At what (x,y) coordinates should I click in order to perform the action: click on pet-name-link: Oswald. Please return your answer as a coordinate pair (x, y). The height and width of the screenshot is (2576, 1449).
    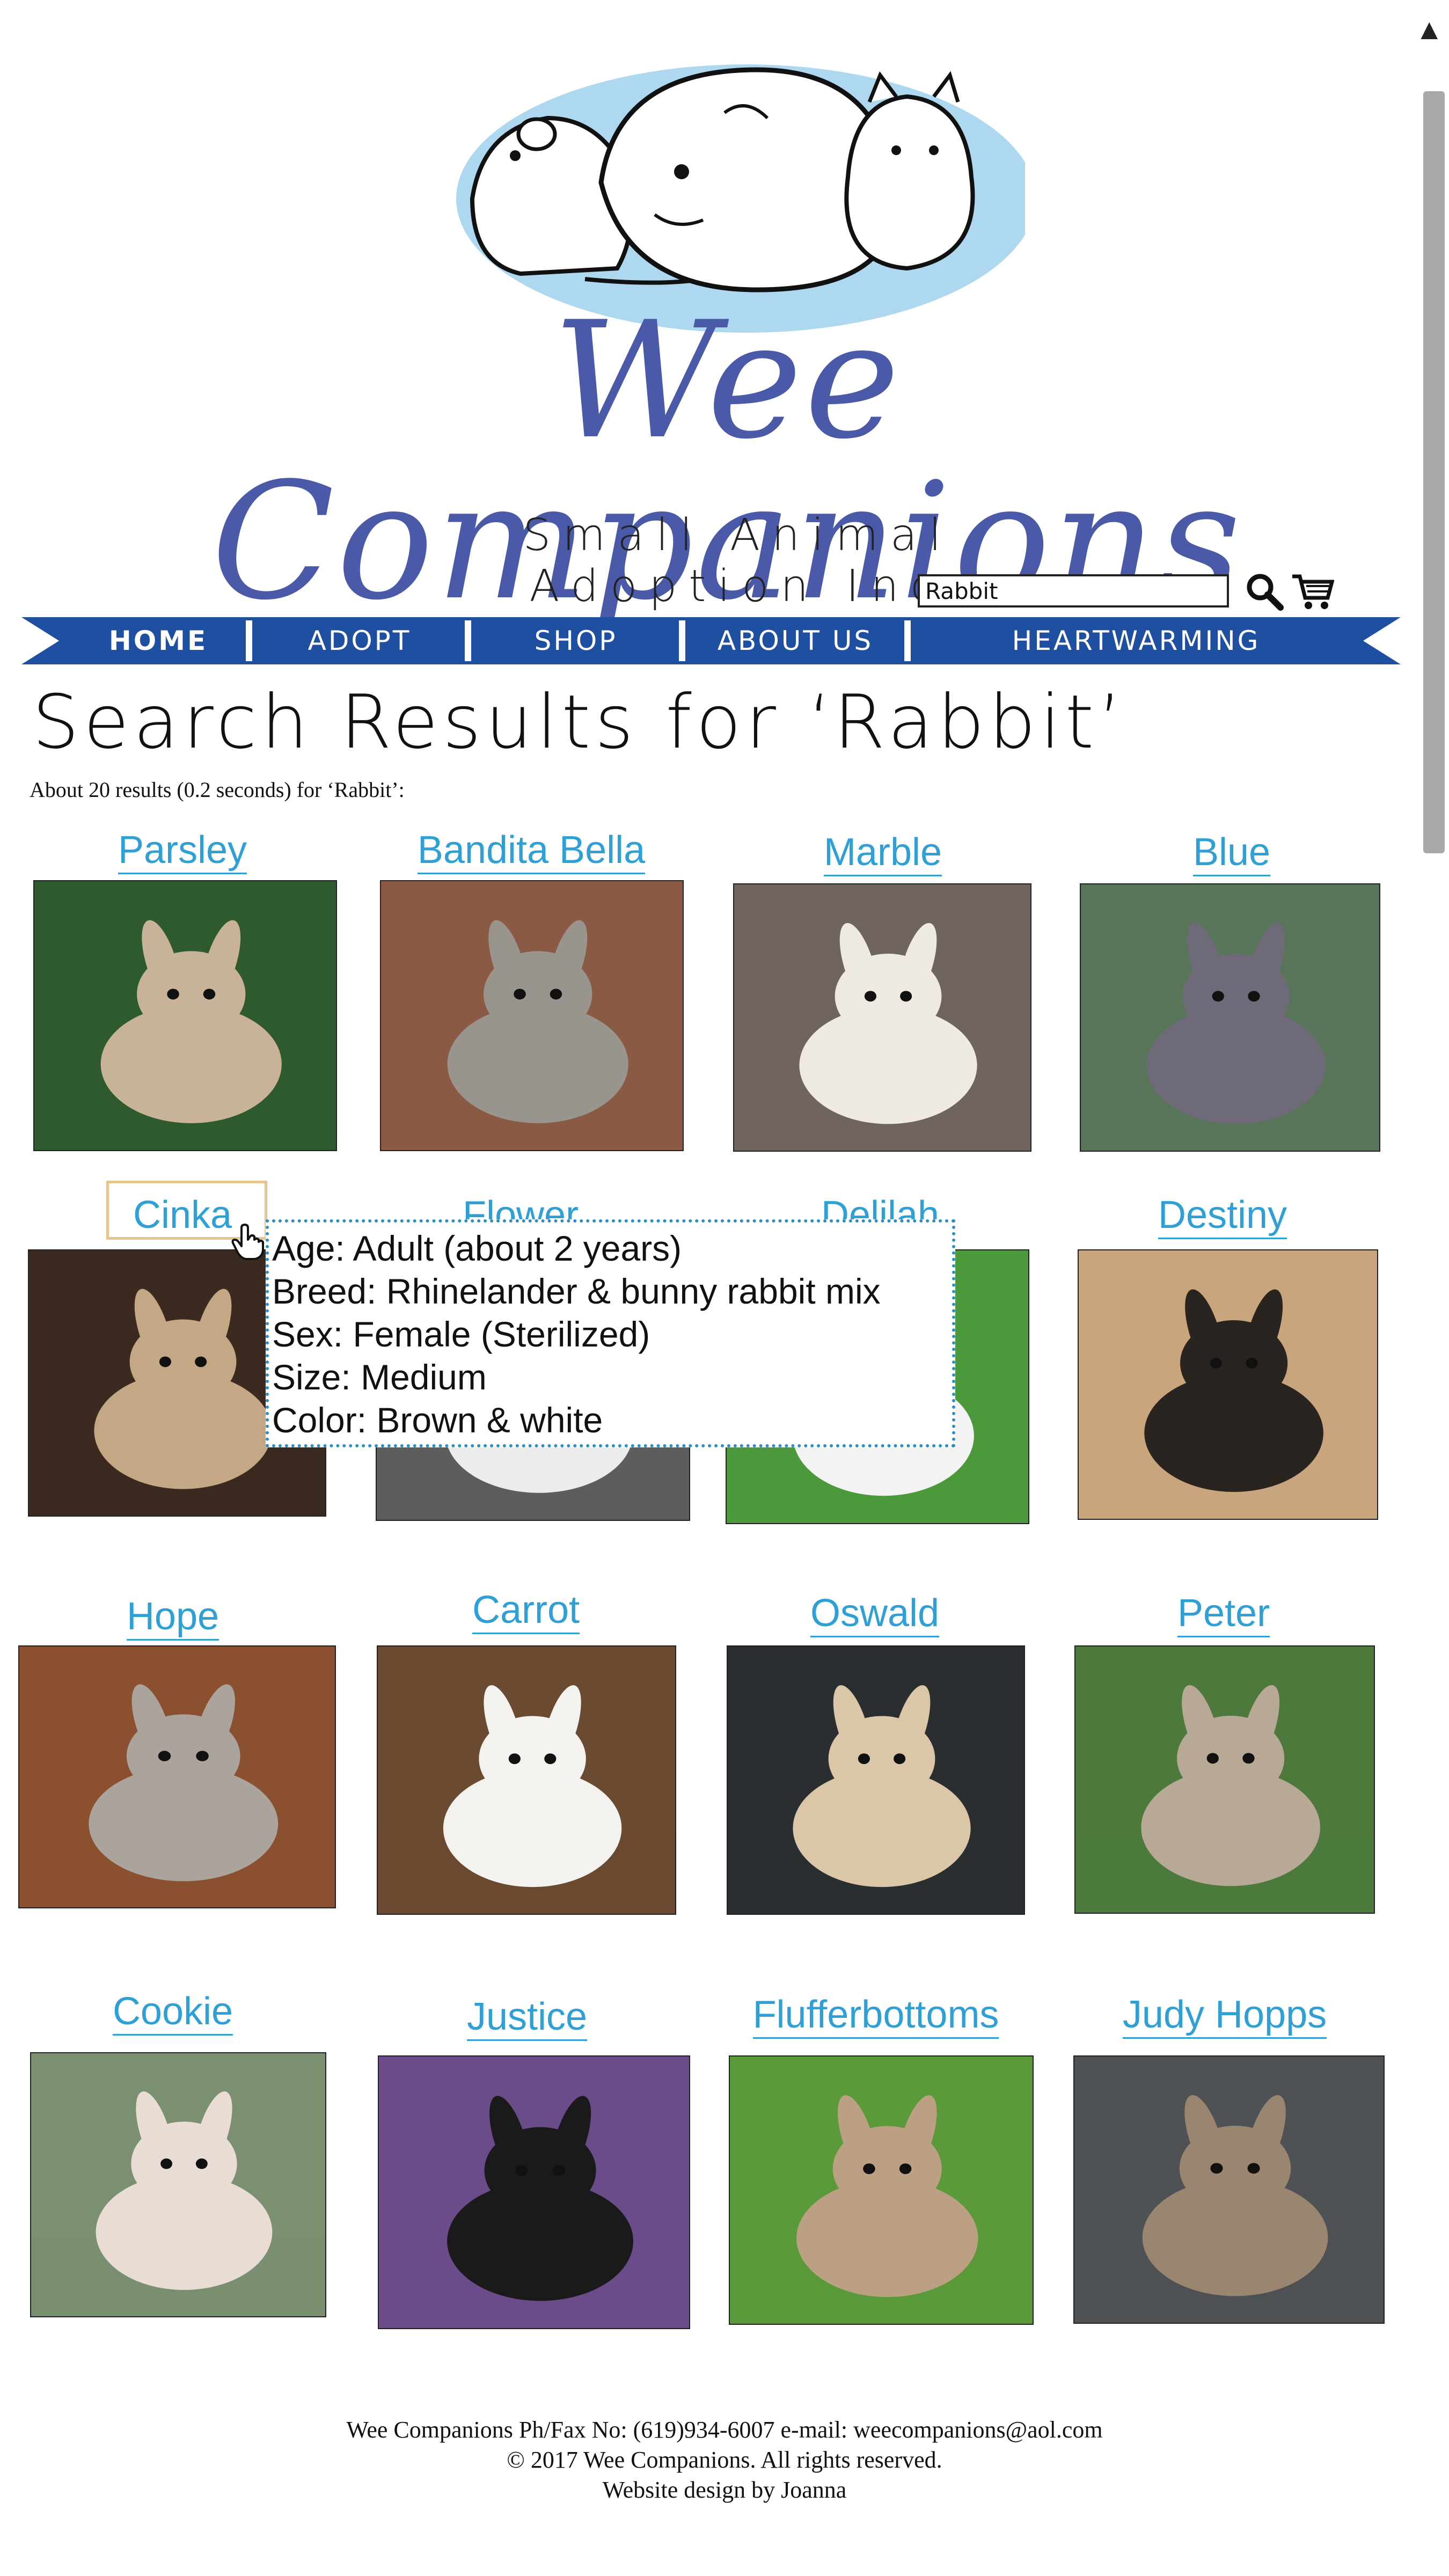
    Looking at the image, I should click on (875, 1614).